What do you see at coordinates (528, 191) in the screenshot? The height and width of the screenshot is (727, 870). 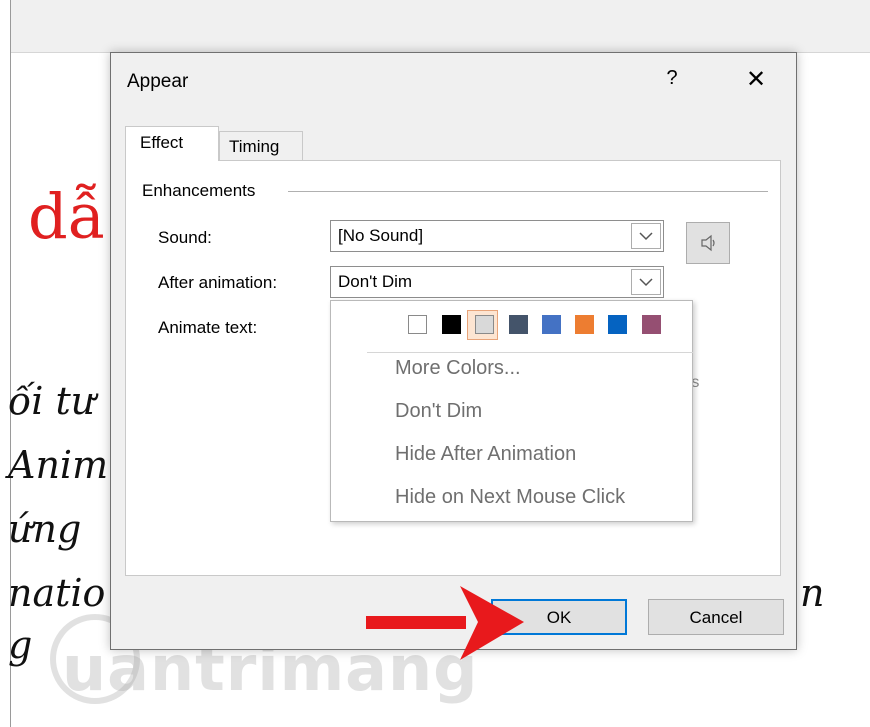 I see `group-divider` at bounding box center [528, 191].